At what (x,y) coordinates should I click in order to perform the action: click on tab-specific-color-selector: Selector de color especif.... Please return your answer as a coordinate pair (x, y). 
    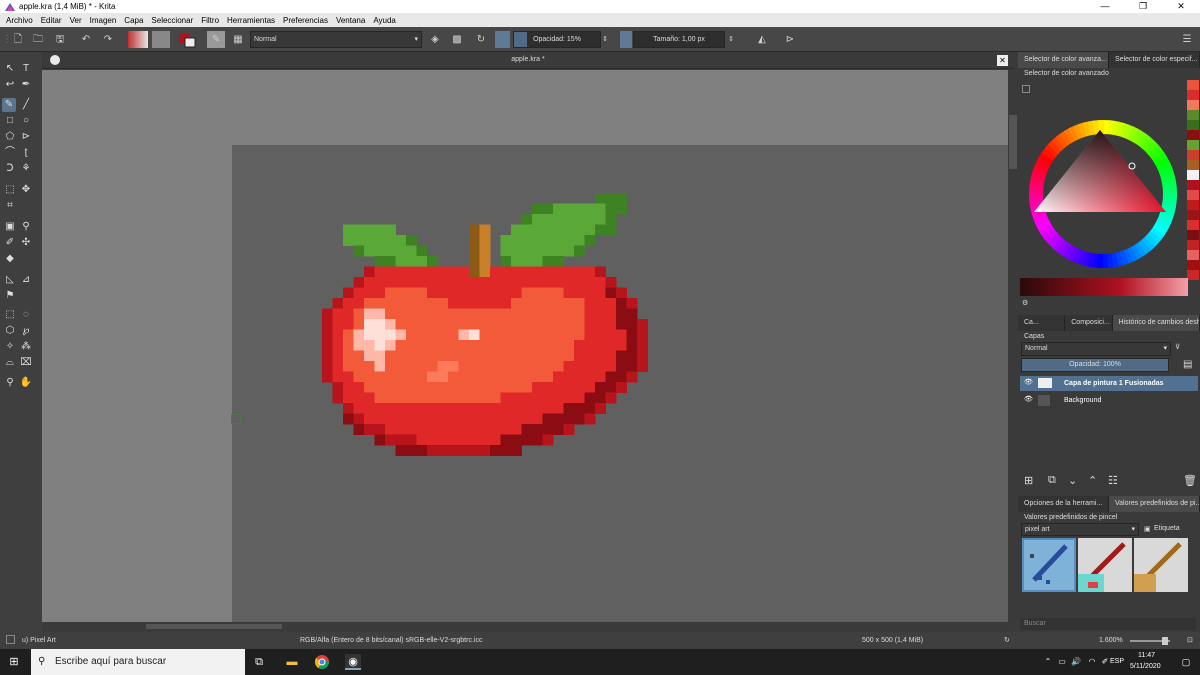
    Looking at the image, I should click on (1154, 60).